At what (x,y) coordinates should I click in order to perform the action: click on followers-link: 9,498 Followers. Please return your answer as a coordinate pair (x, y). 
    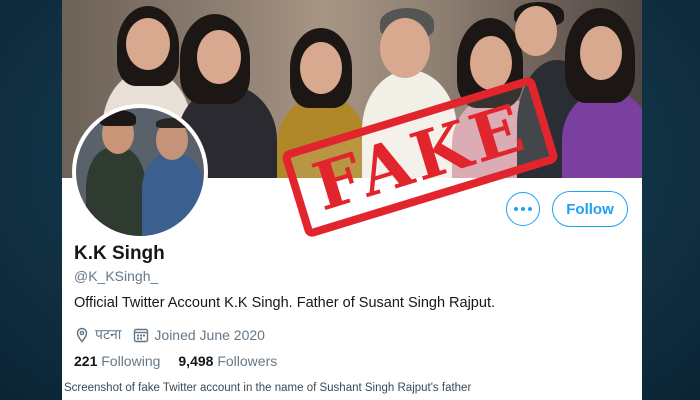
    Looking at the image, I should click on (227, 361).